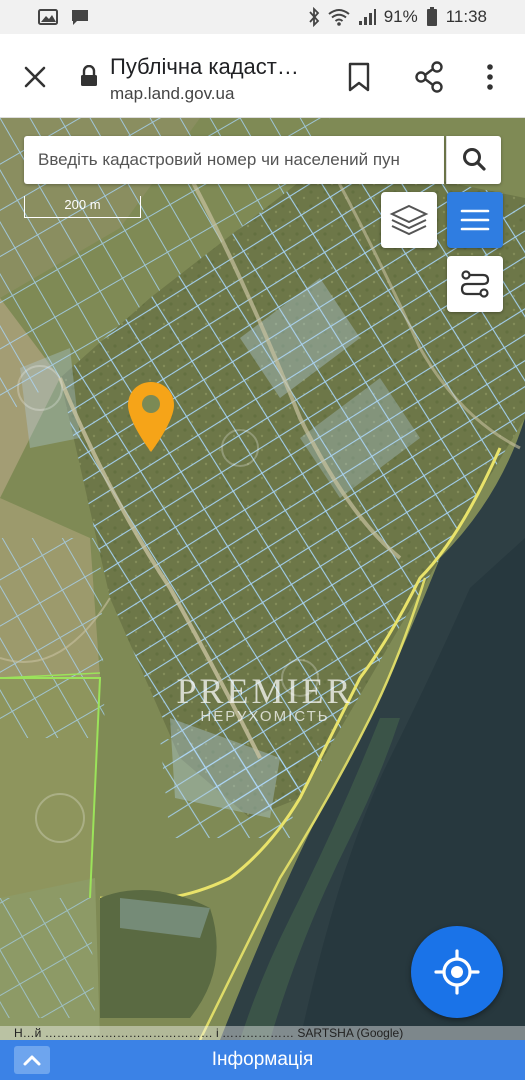 This screenshot has height=1080, width=525. Describe the element at coordinates (80, 17) in the screenshot. I see `message-icon` at that location.